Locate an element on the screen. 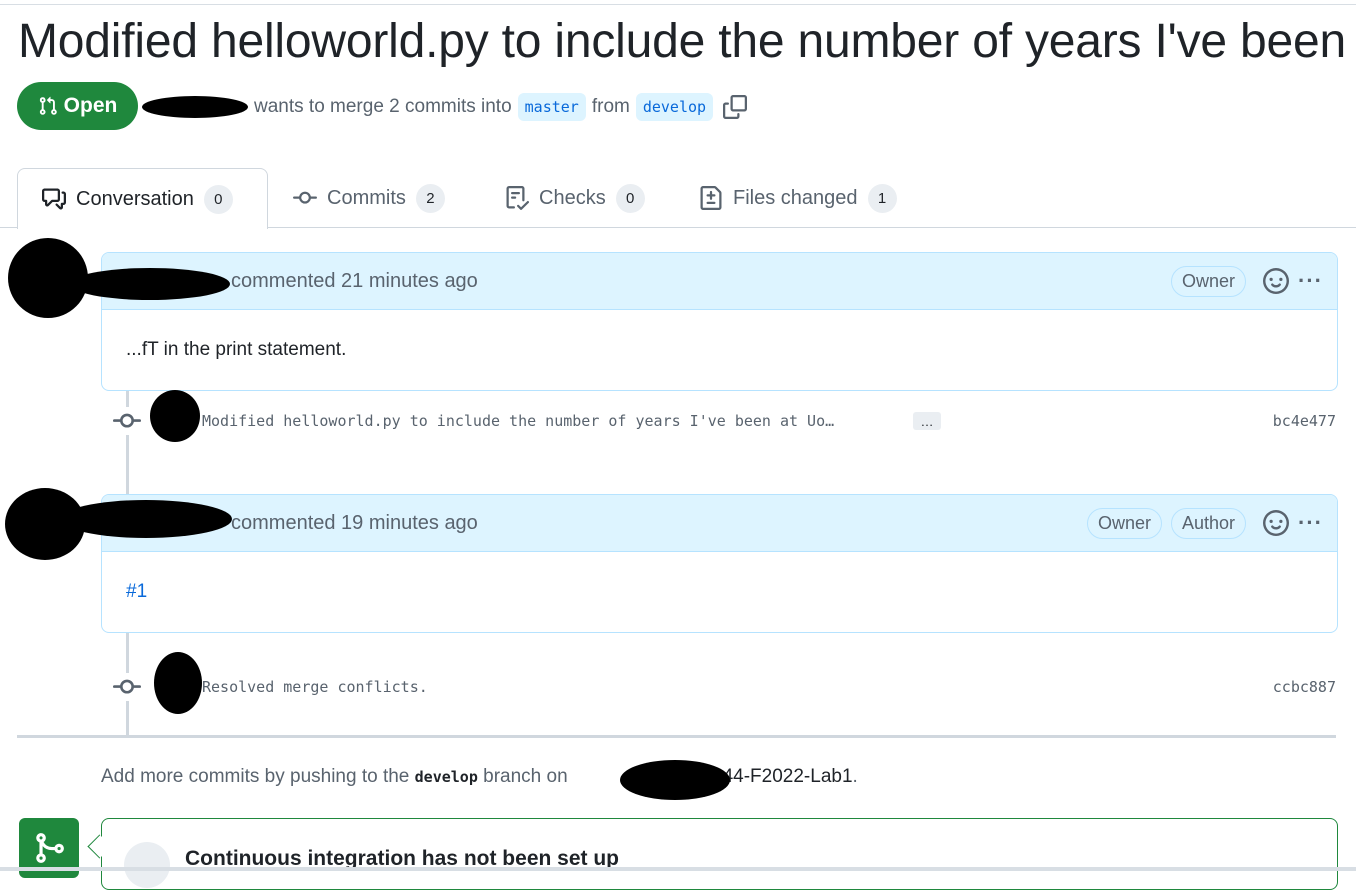 The width and height of the screenshot is (1356, 890). comment-header: commented 21 minutes ago Owner ··· is located at coordinates (719, 281).